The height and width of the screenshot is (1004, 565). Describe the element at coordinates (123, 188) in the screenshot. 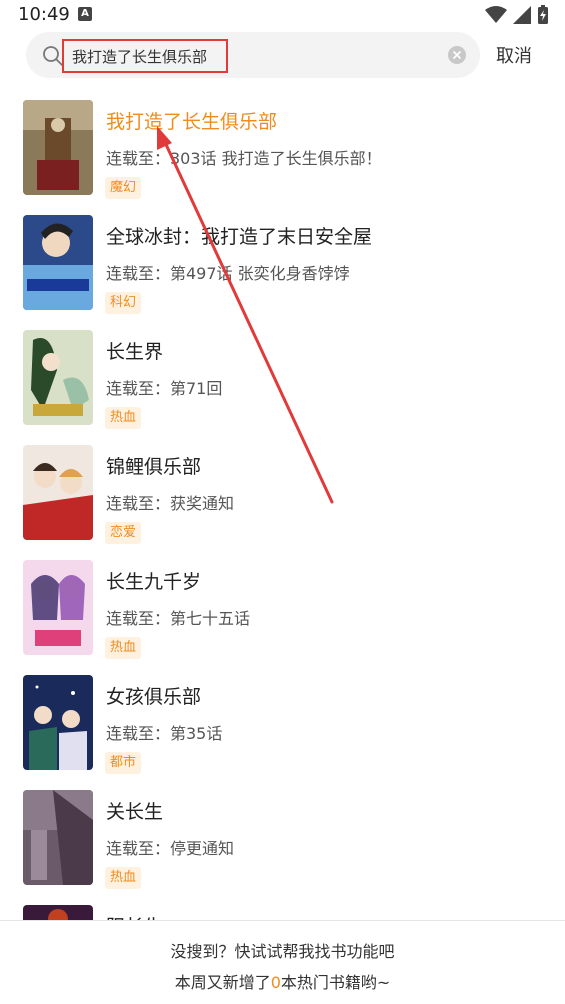

I see `genre-tag: 魔幻` at that location.